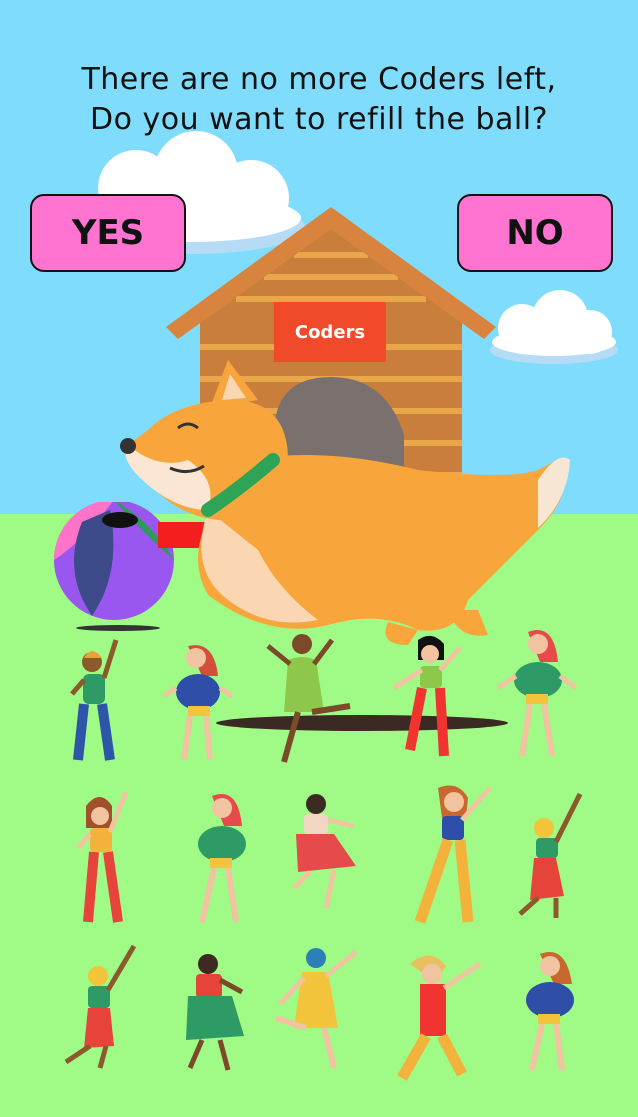 Image resolution: width=638 pixels, height=1117 pixels. I want to click on cloud-icon, so click(554, 327).